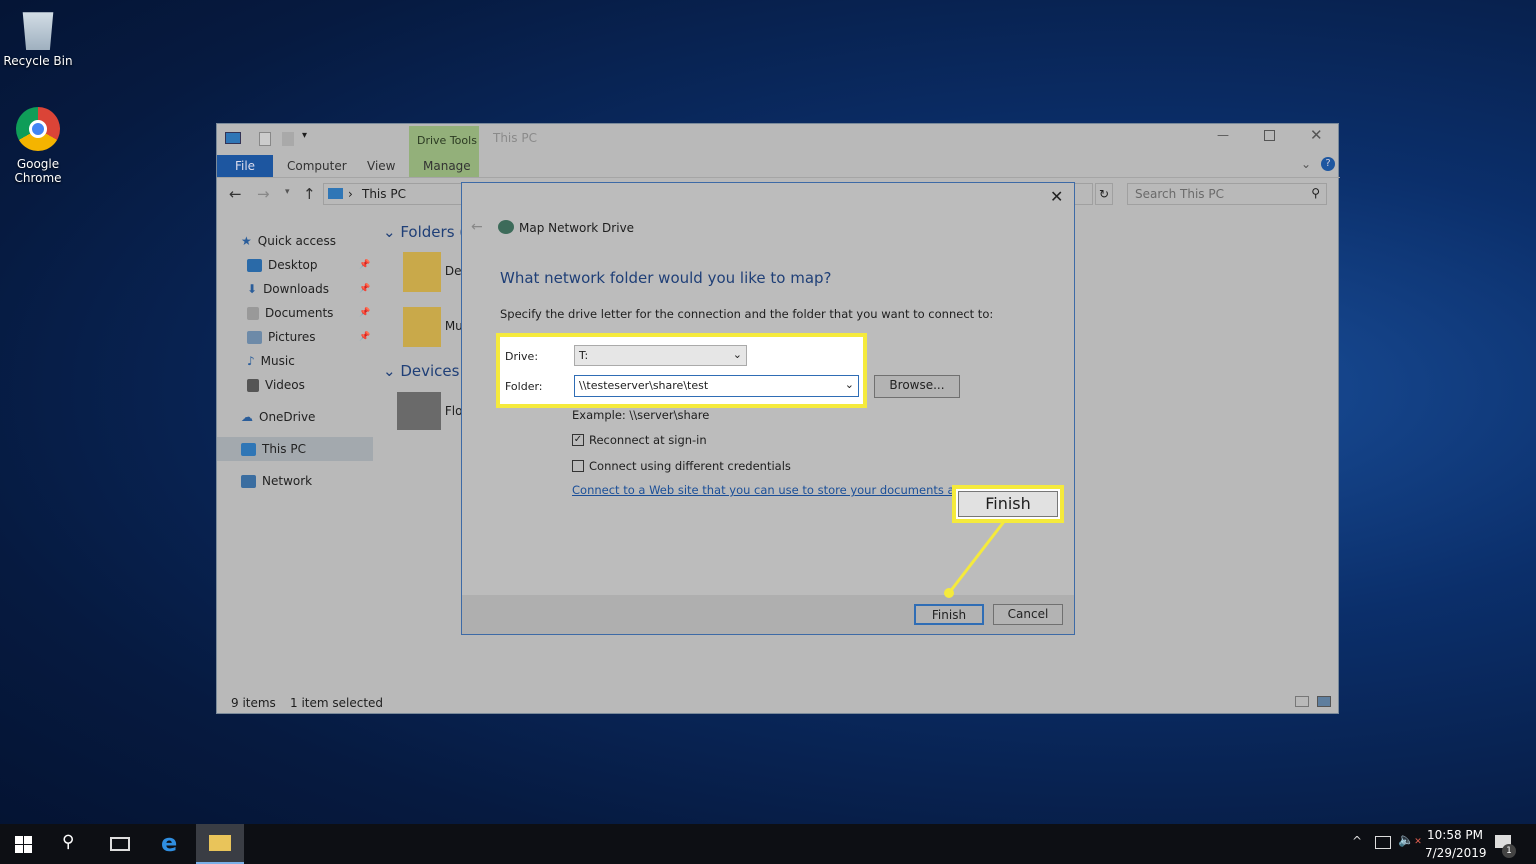 Image resolution: width=1536 pixels, height=864 pixels. Describe the element at coordinates (317, 166) in the screenshot. I see `tab-computer: Computer` at that location.